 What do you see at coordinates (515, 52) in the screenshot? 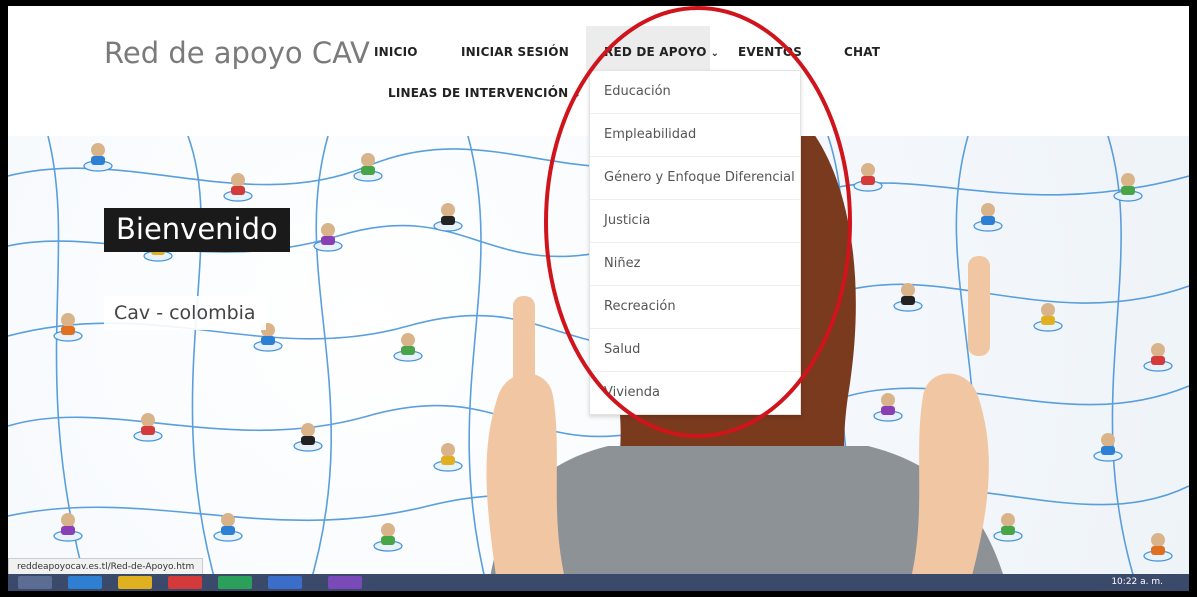
I see `nav-iniciar-sesion: INICIAR SESIÓN` at bounding box center [515, 52].